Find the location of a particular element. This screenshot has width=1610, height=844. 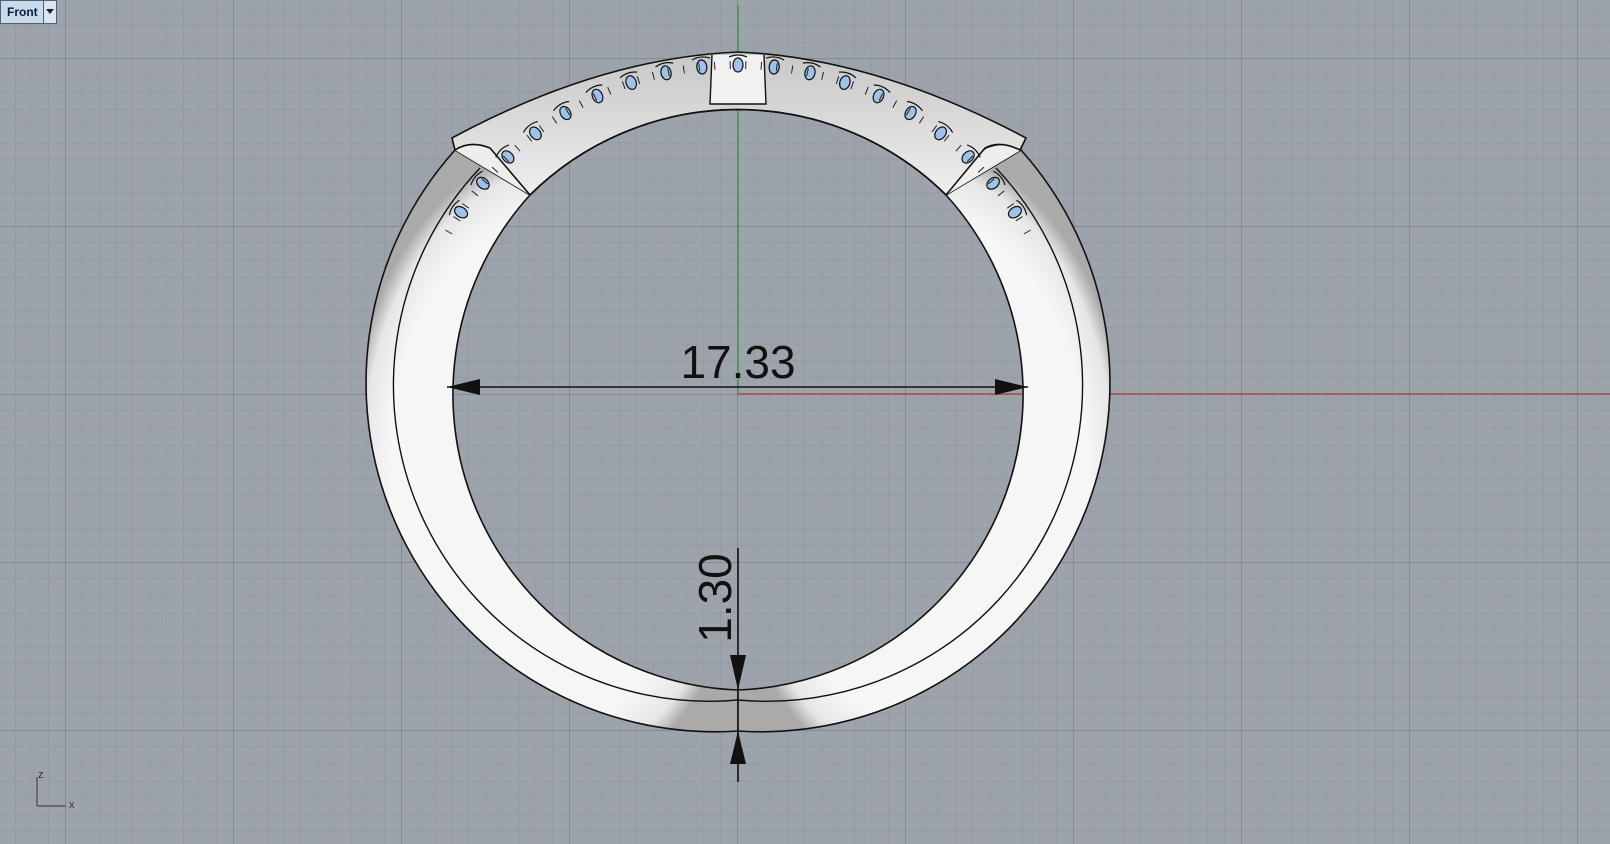

inner-diameter-label: 17.33 is located at coordinates (737, 362).